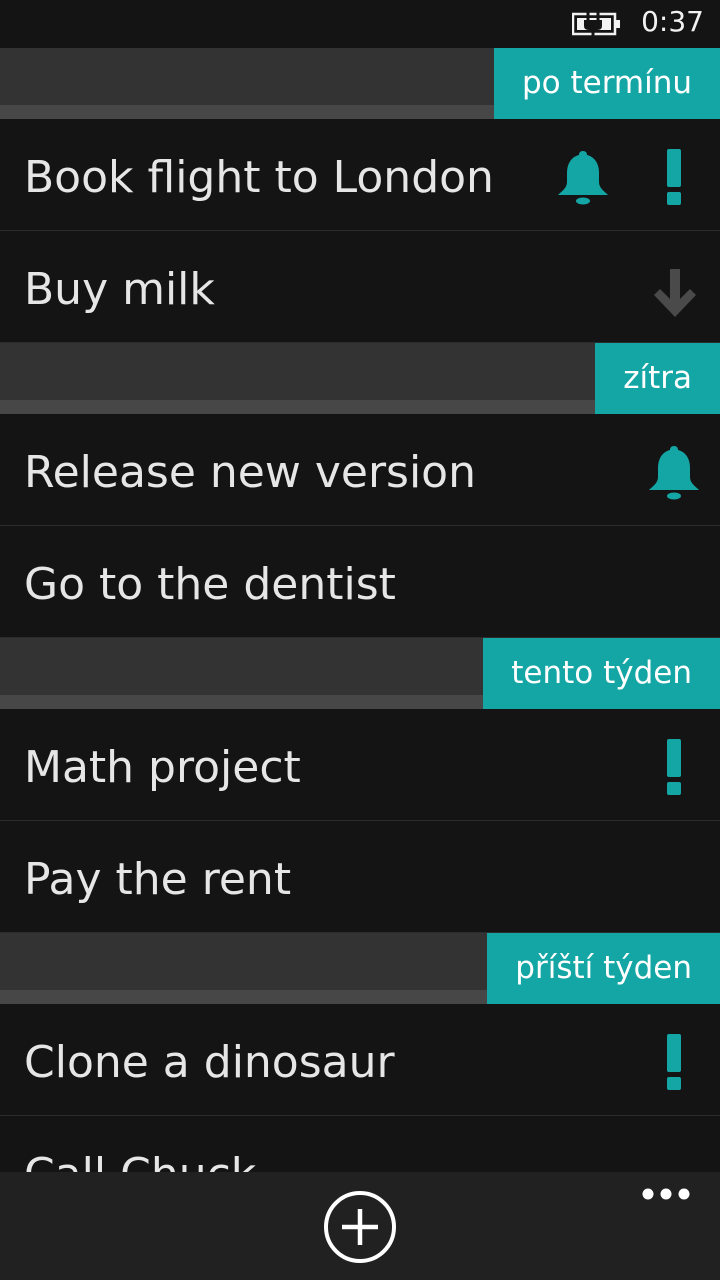 This screenshot has height=1280, width=720. Describe the element at coordinates (360, 378) in the screenshot. I see `group-header-tomorrow: zítra` at that location.